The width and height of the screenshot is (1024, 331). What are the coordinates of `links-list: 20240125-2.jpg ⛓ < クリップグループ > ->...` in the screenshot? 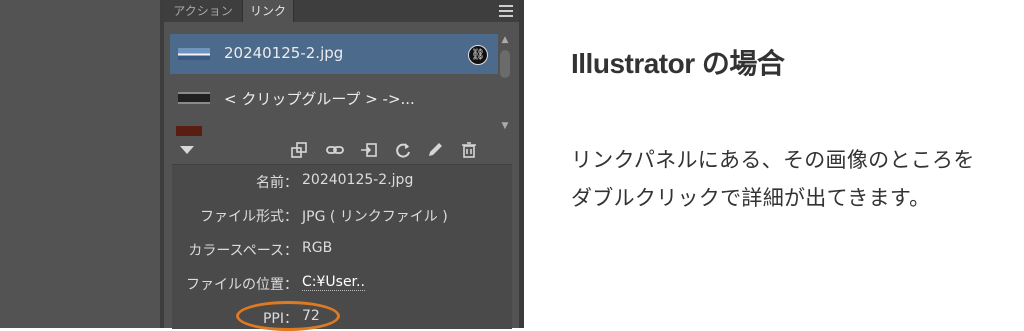 It's located at (334, 85).